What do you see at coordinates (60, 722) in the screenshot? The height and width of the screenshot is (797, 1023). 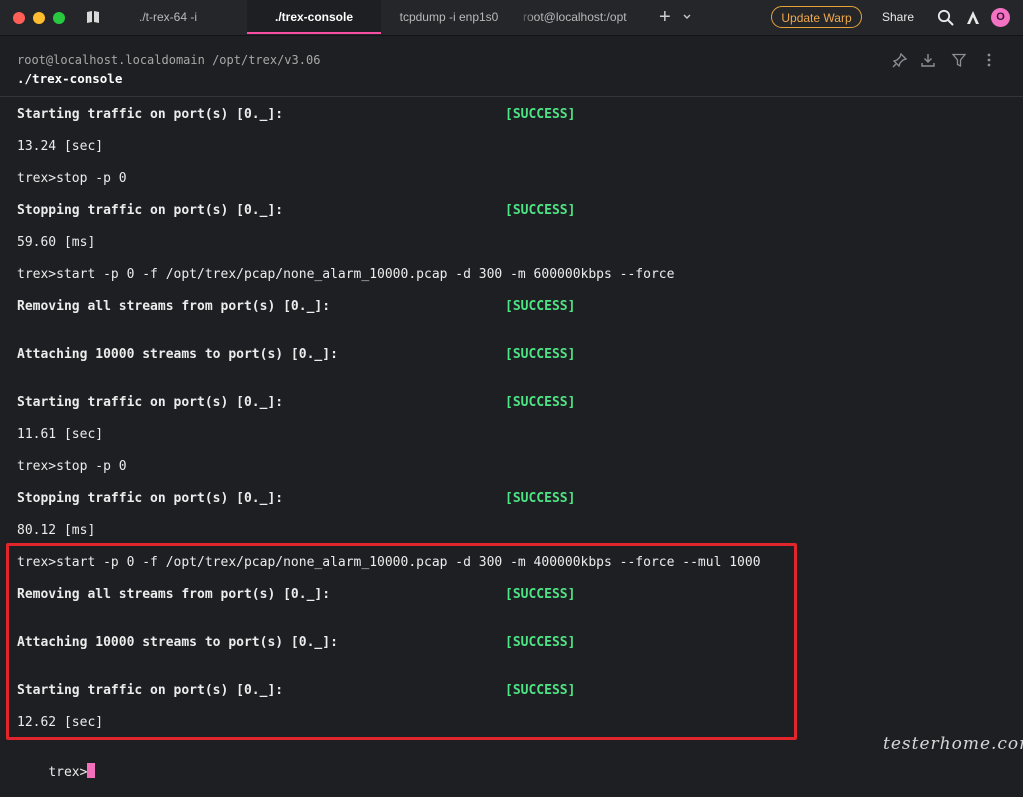 I see `output-line: 12.62 [sec]` at bounding box center [60, 722].